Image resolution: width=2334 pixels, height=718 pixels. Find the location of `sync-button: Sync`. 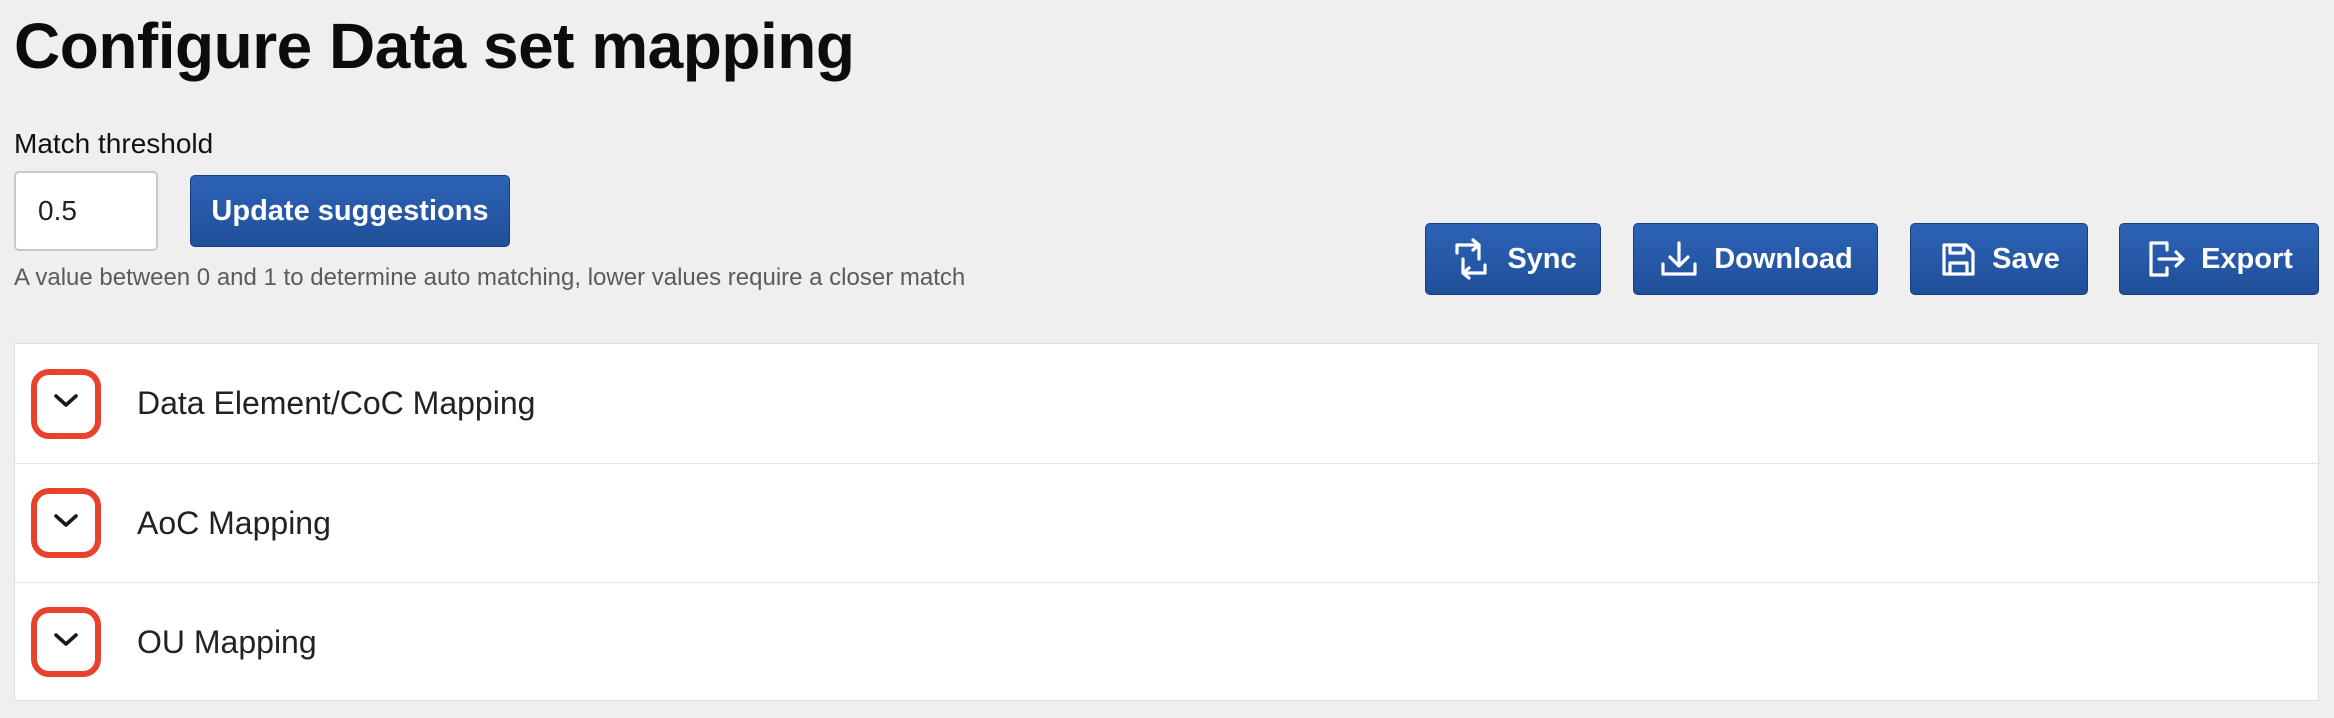

sync-button: Sync is located at coordinates (1513, 259).